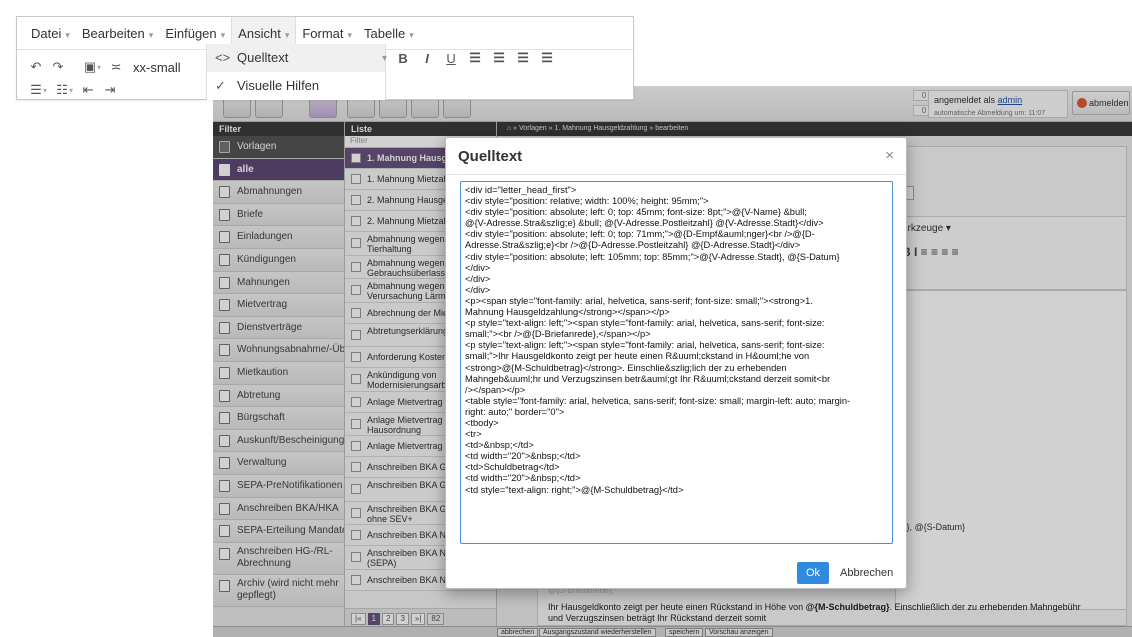 The height and width of the screenshot is (637, 1132). I want to click on align-justify-icon: ☰, so click(547, 58).